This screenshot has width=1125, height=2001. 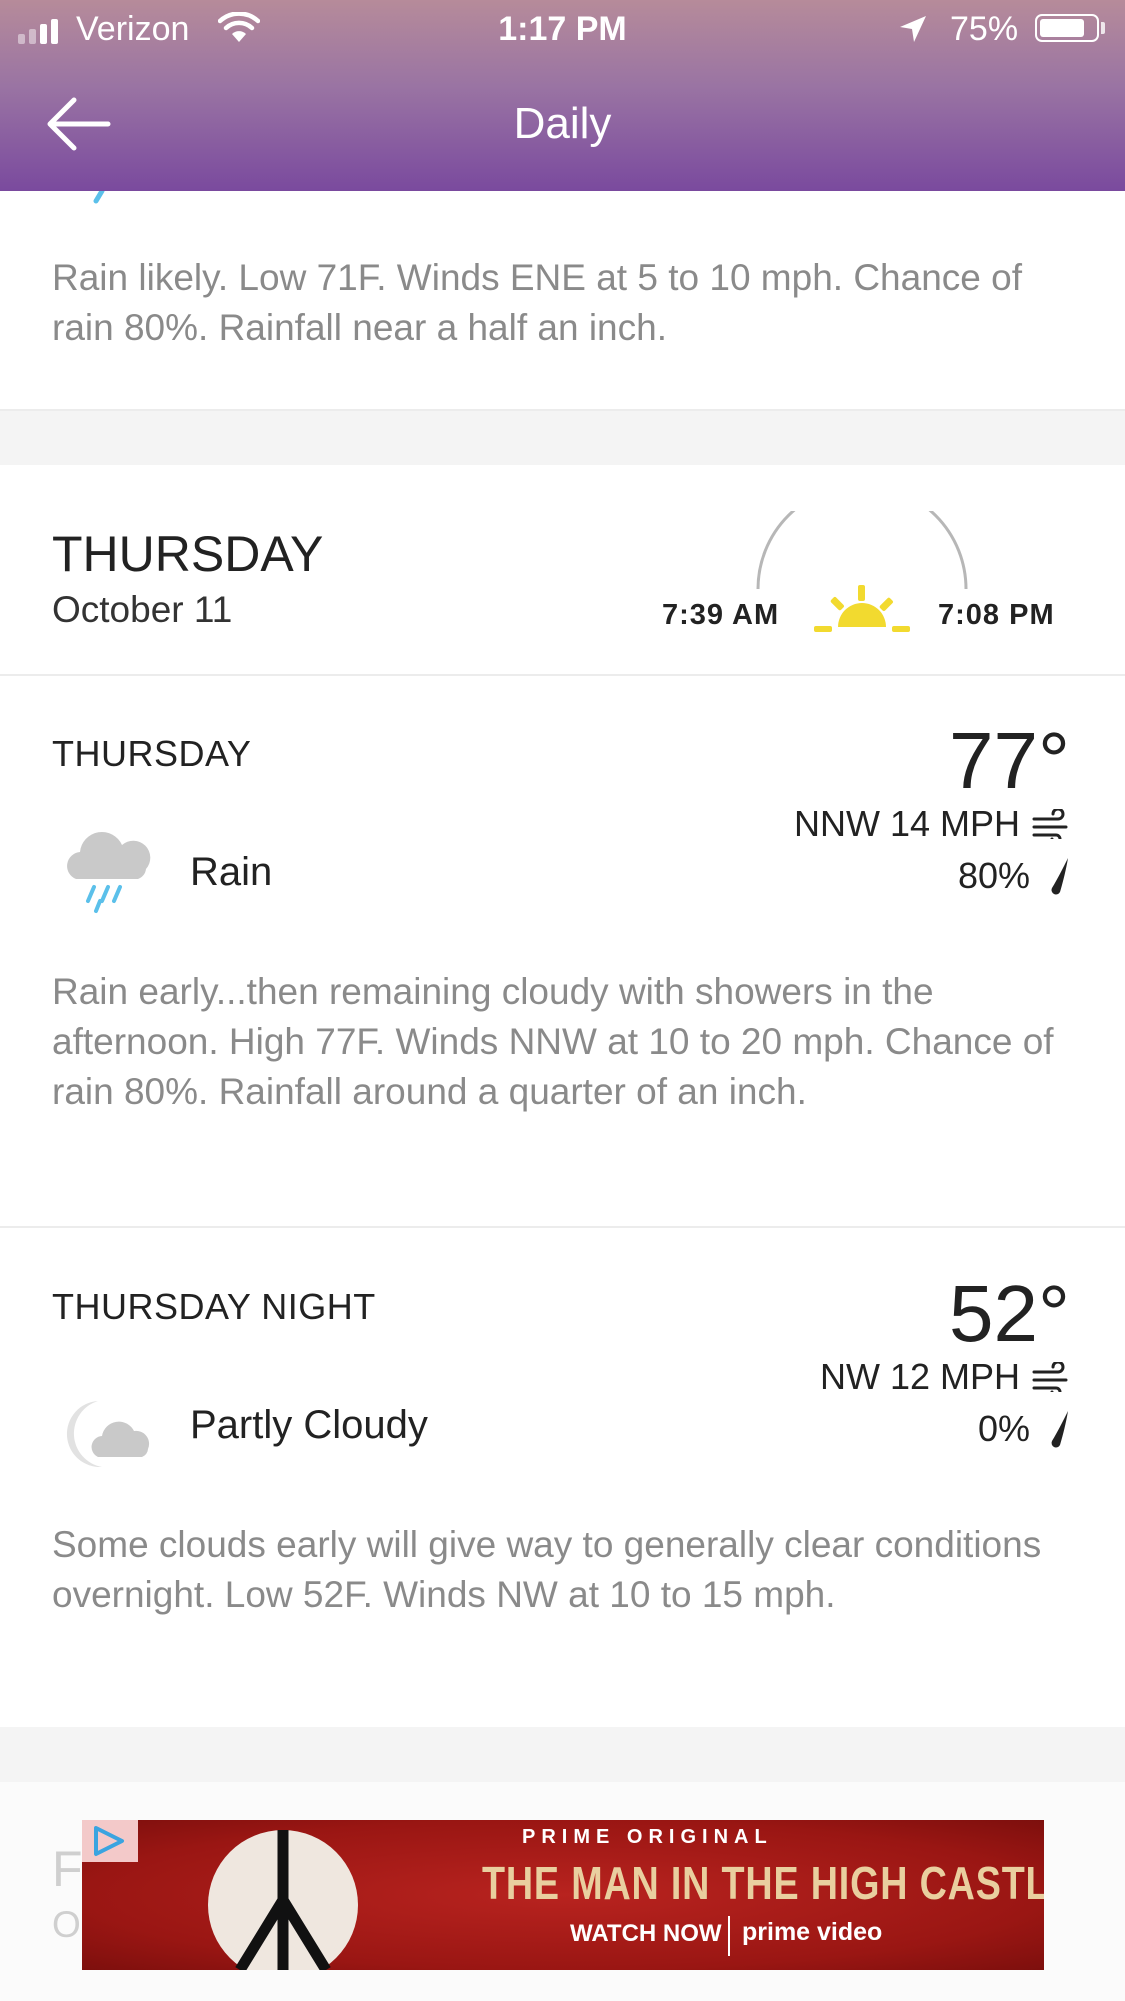 I want to click on wind-text: NW 12 MPH, so click(x=919, y=1376).